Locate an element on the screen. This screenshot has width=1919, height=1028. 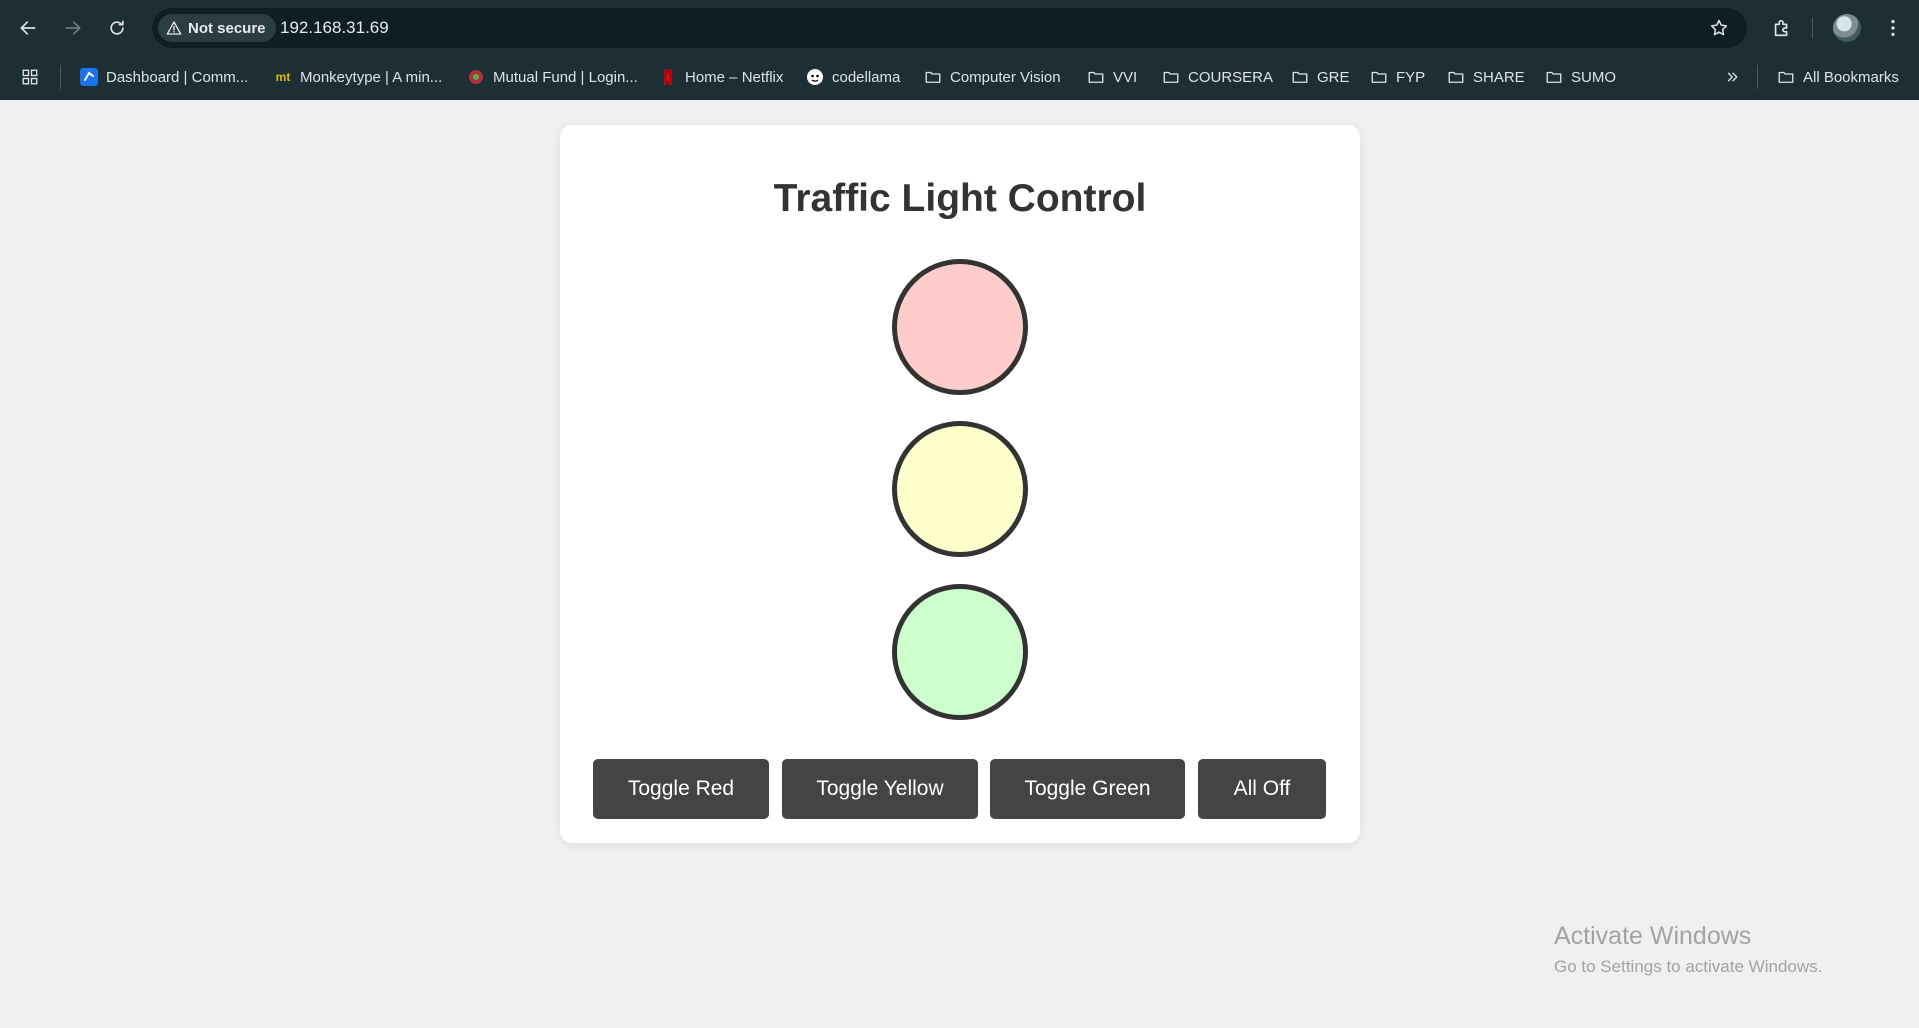
toggle-yellow-button: Toggle Yellow is located at coordinates (880, 789).